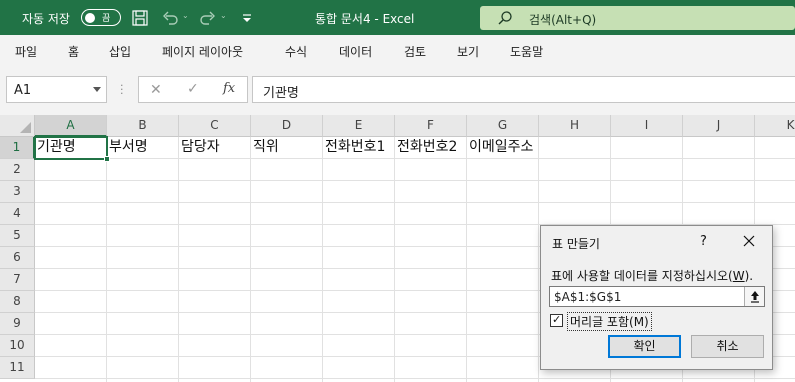 This screenshot has width=795, height=382. I want to click on range-input: $A$1:$G$1, so click(657, 296).